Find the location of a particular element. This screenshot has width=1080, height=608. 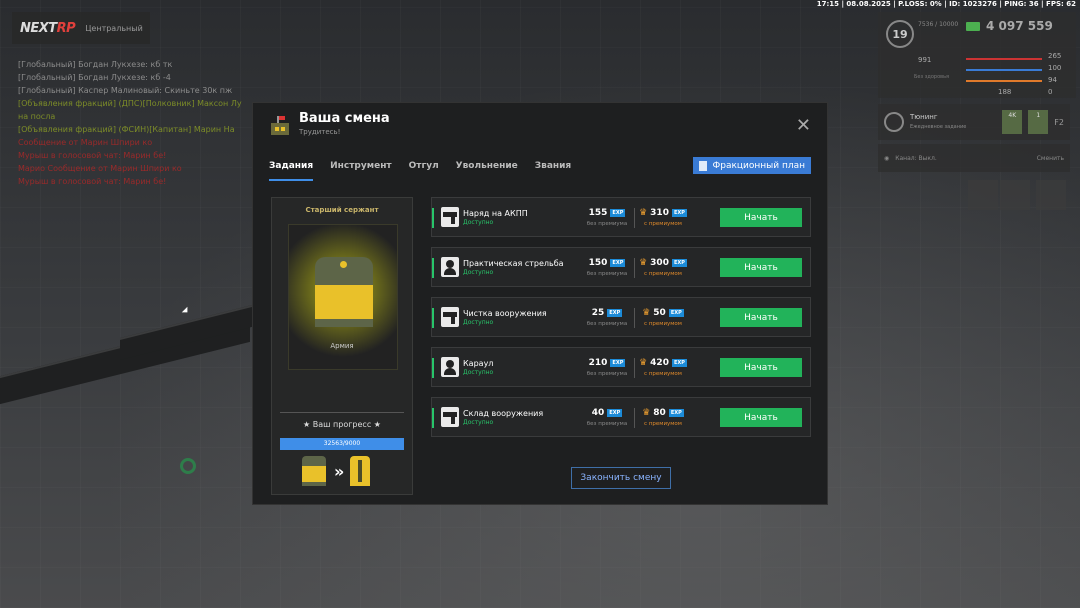

stat-b-label: Без здоровья is located at coordinates (932, 77).